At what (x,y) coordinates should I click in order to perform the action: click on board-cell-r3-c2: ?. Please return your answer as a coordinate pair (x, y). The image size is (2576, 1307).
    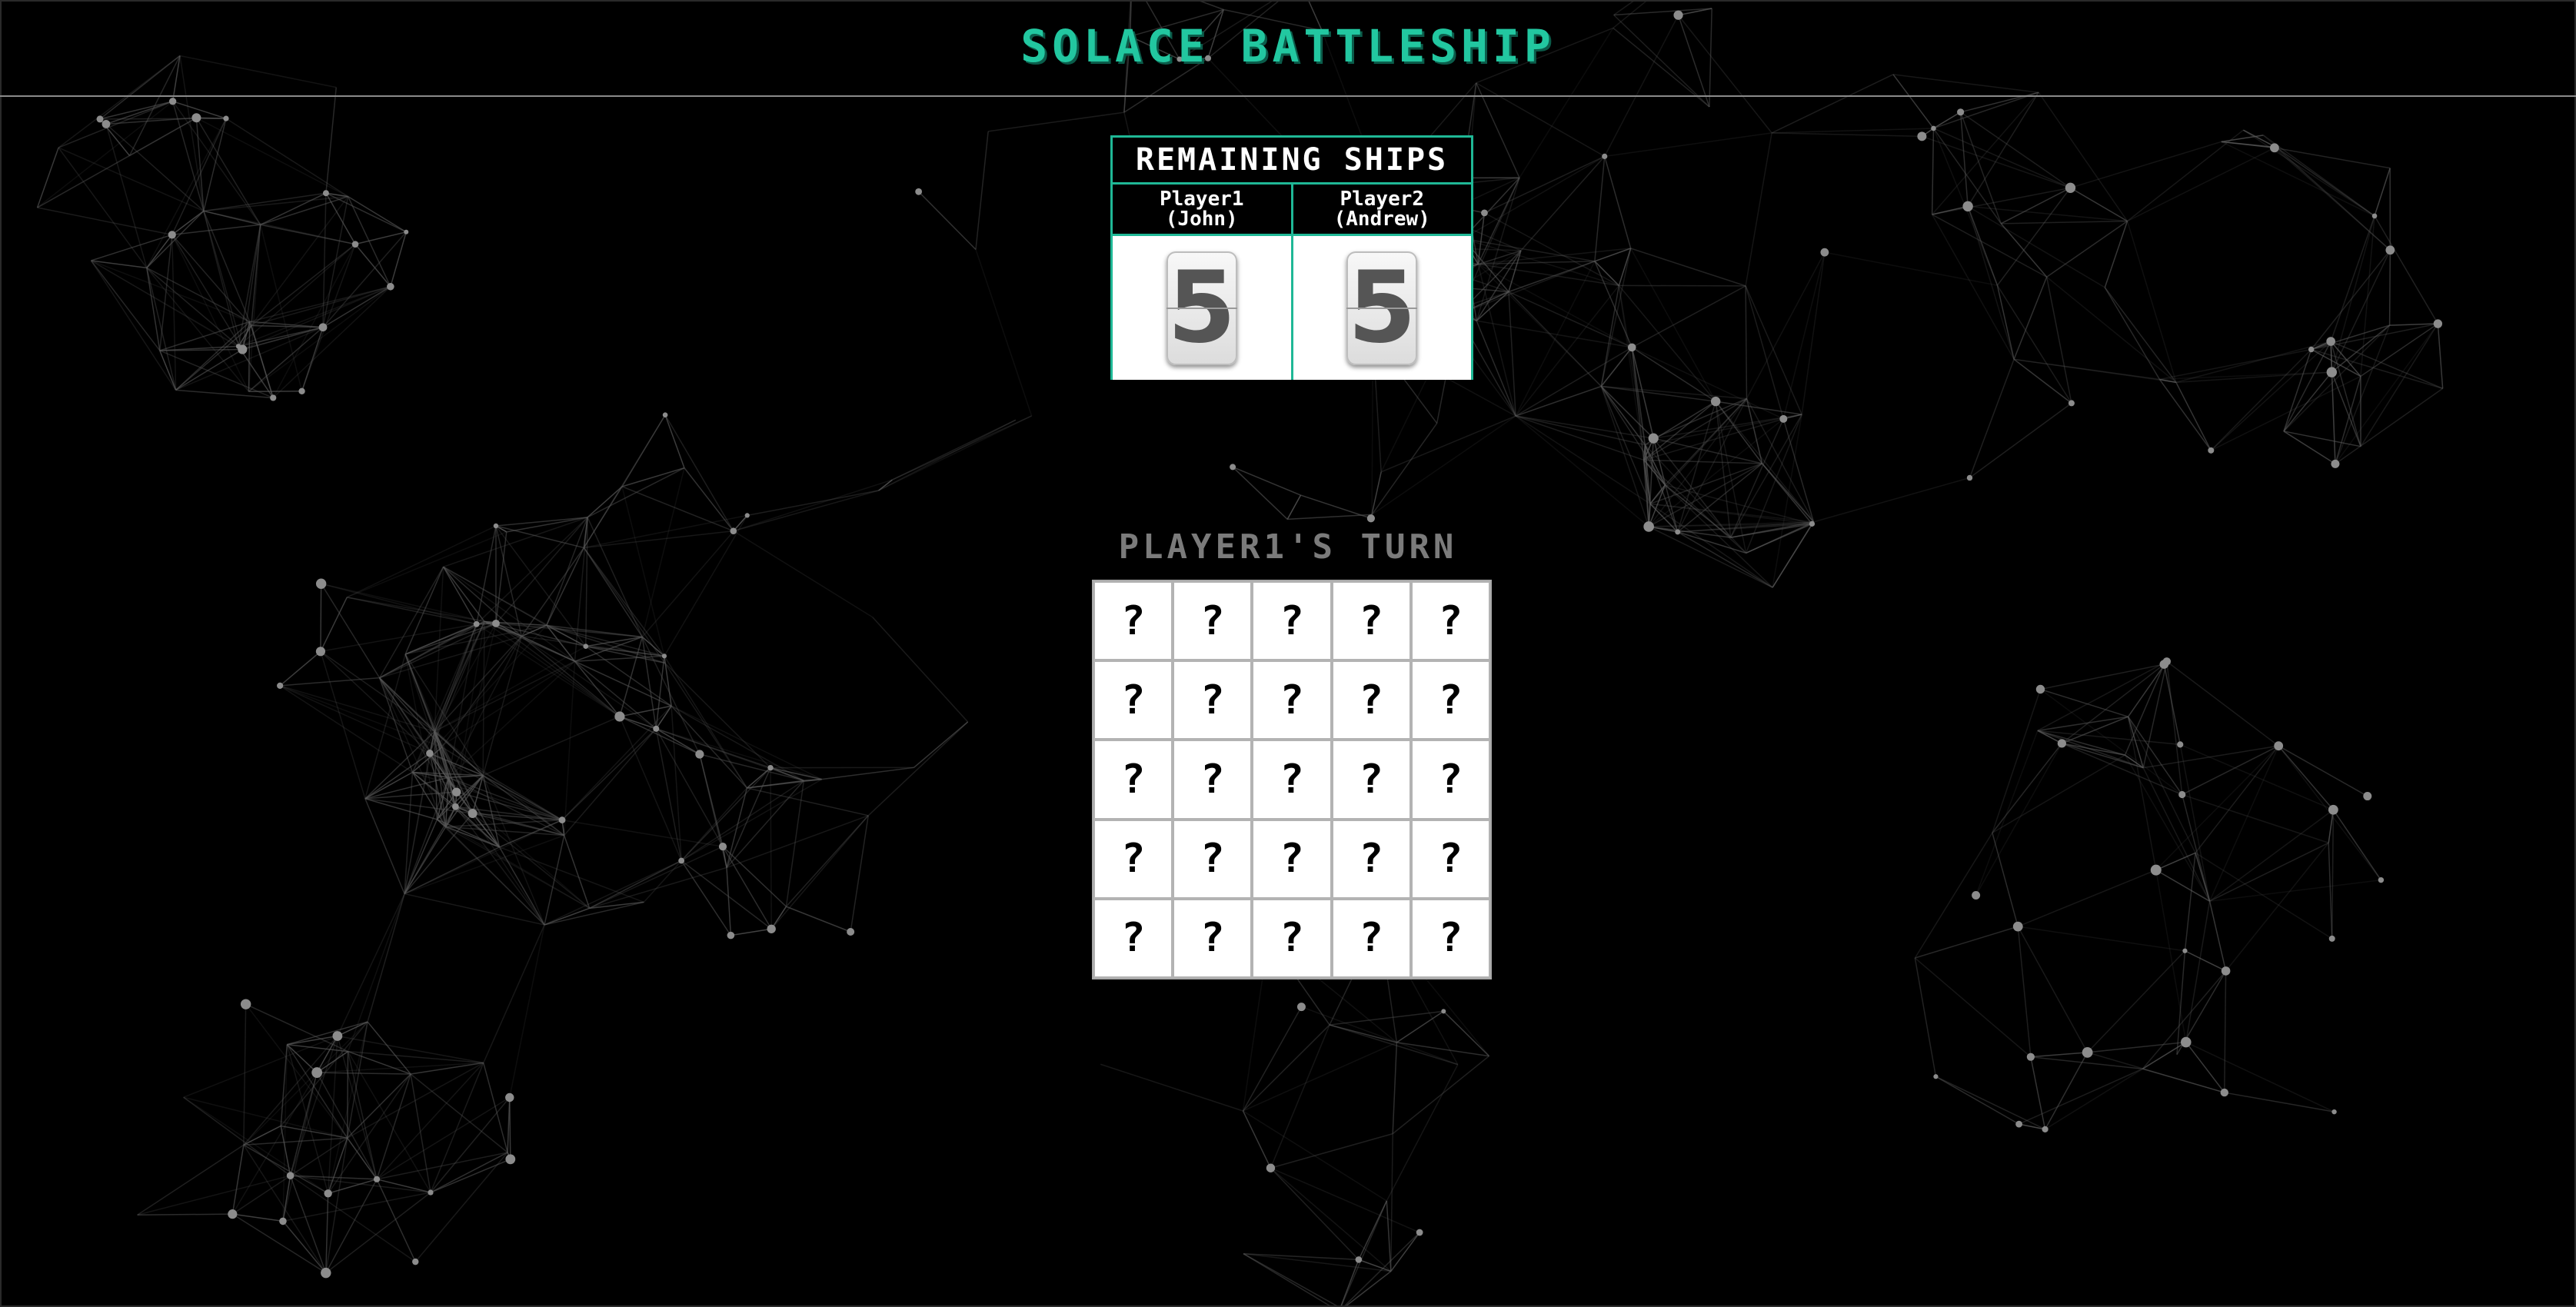
    Looking at the image, I should click on (1213, 780).